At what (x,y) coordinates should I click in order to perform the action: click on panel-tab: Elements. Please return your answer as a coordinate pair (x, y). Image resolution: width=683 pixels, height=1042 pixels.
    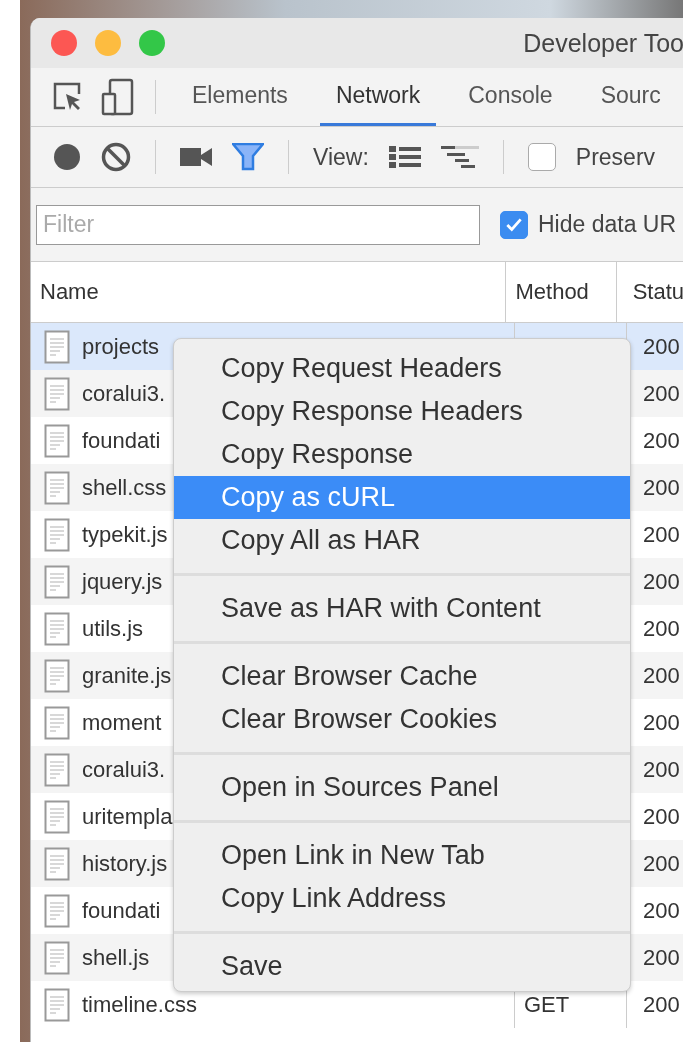
    Looking at the image, I should click on (240, 97).